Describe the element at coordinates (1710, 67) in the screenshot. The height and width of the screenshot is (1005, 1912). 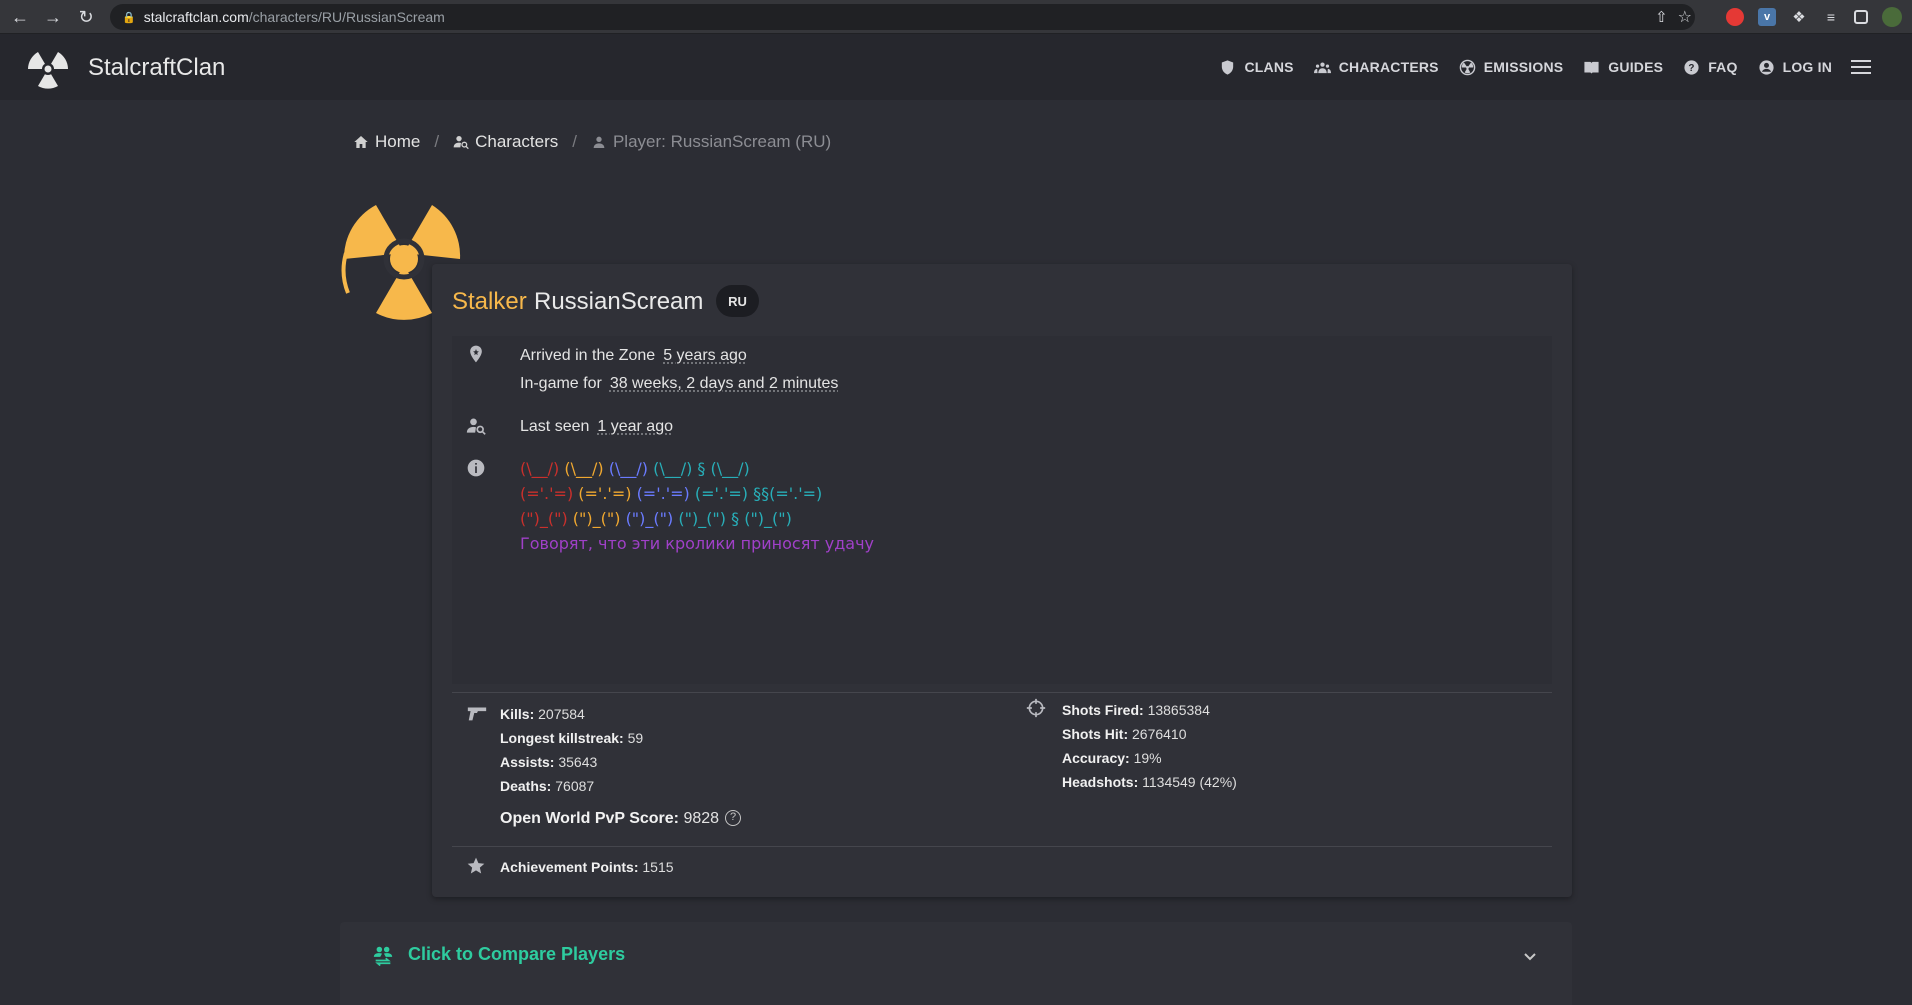
I see `nav-faq: ? FAQ` at that location.